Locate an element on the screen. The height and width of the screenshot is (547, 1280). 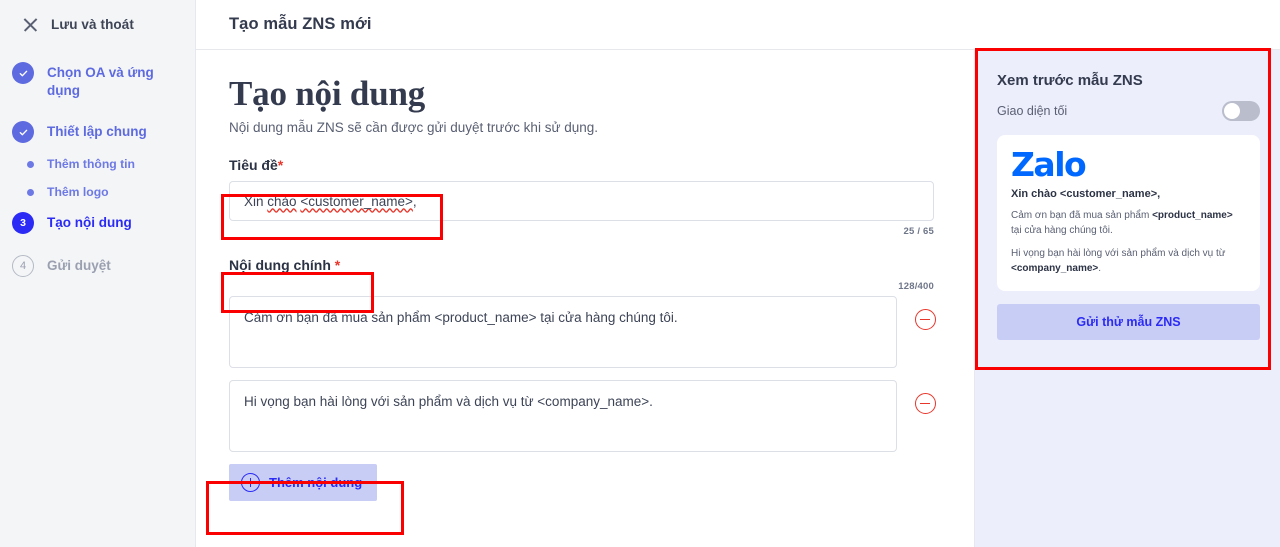
plus-circle-icon is located at coordinates (250, 482).